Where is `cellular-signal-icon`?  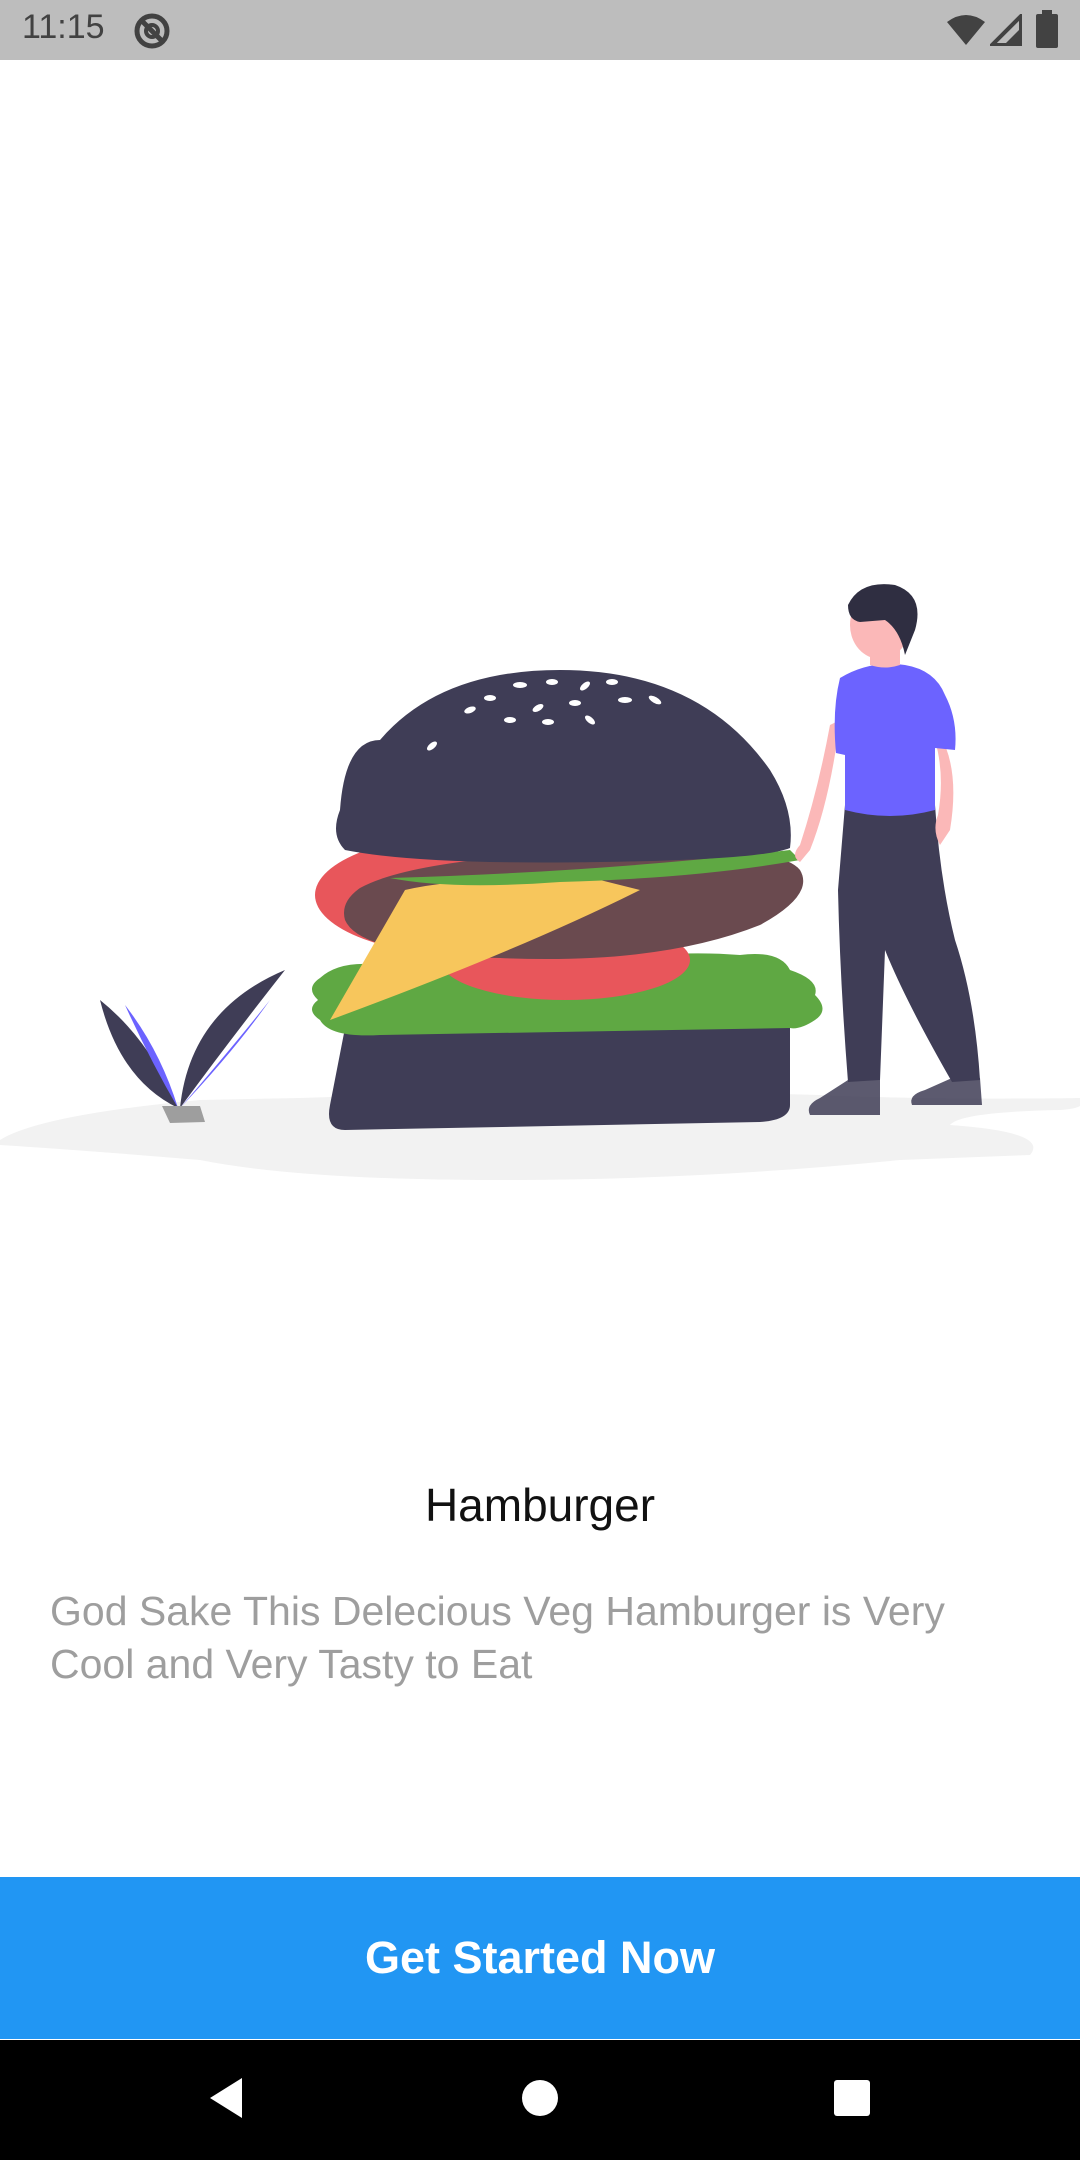 cellular-signal-icon is located at coordinates (1005, 31).